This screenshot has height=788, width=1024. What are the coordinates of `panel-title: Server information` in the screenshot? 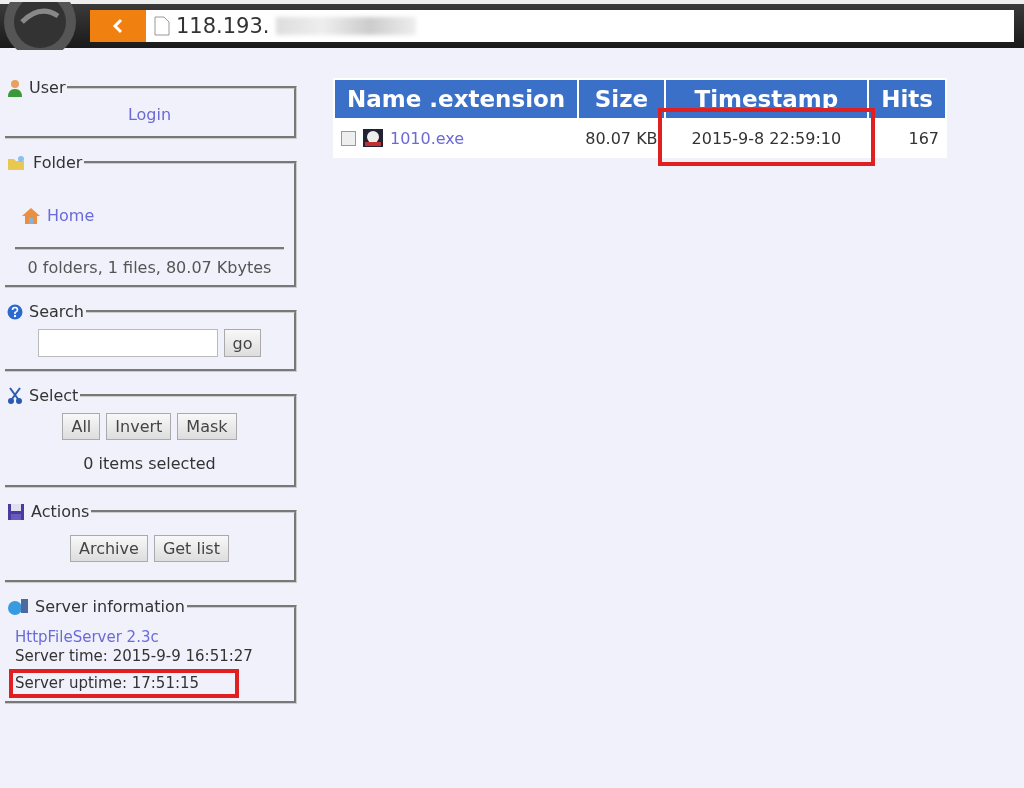 It's located at (110, 606).